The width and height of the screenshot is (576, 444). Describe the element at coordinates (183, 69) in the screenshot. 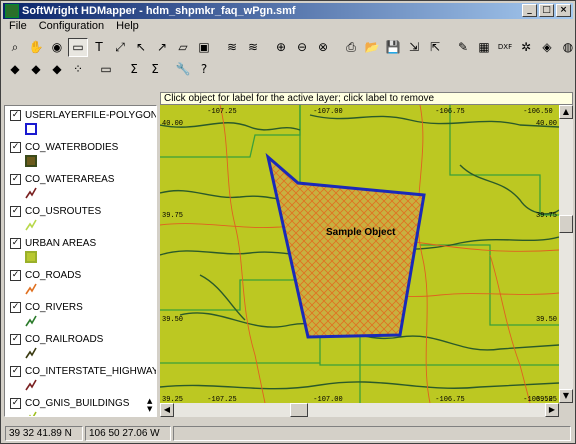

I see `tools-icon: 🔧` at that location.